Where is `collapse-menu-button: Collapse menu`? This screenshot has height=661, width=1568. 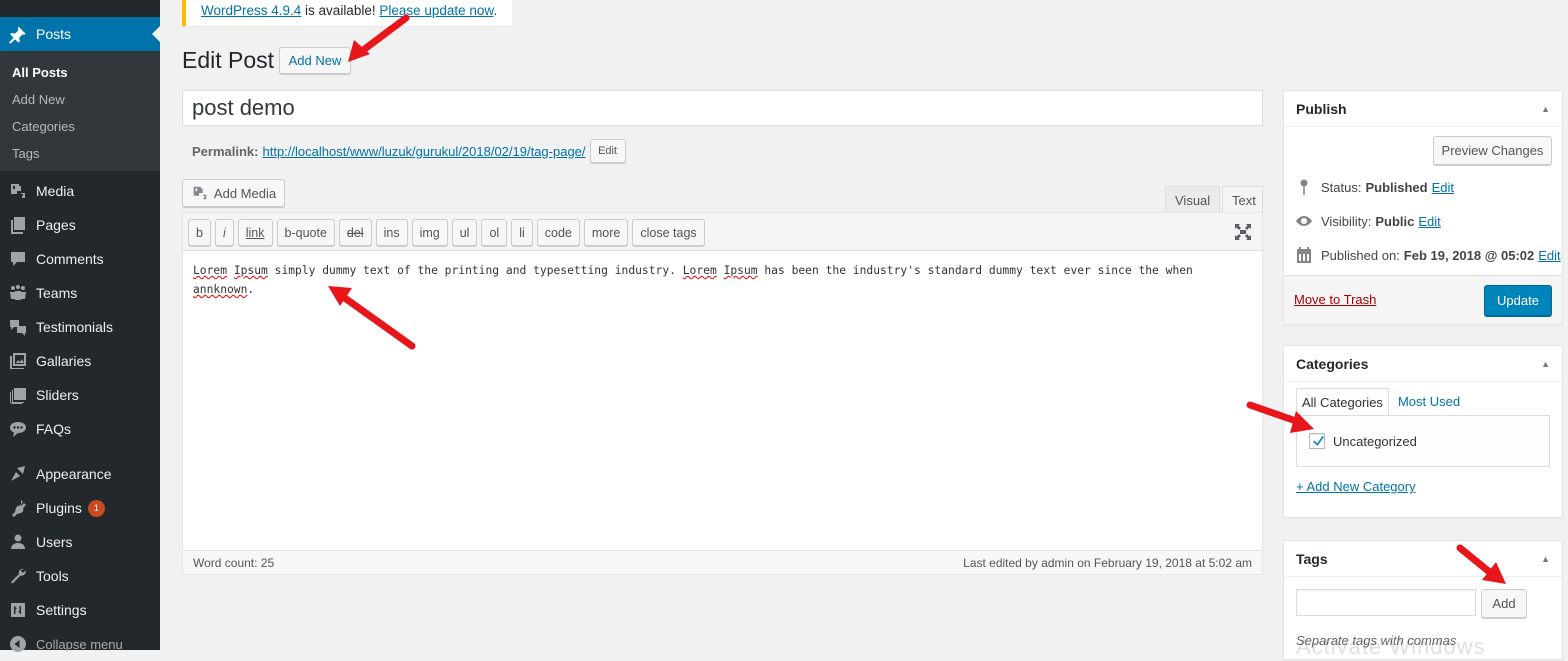 collapse-menu-button: Collapse menu is located at coordinates (80, 644).